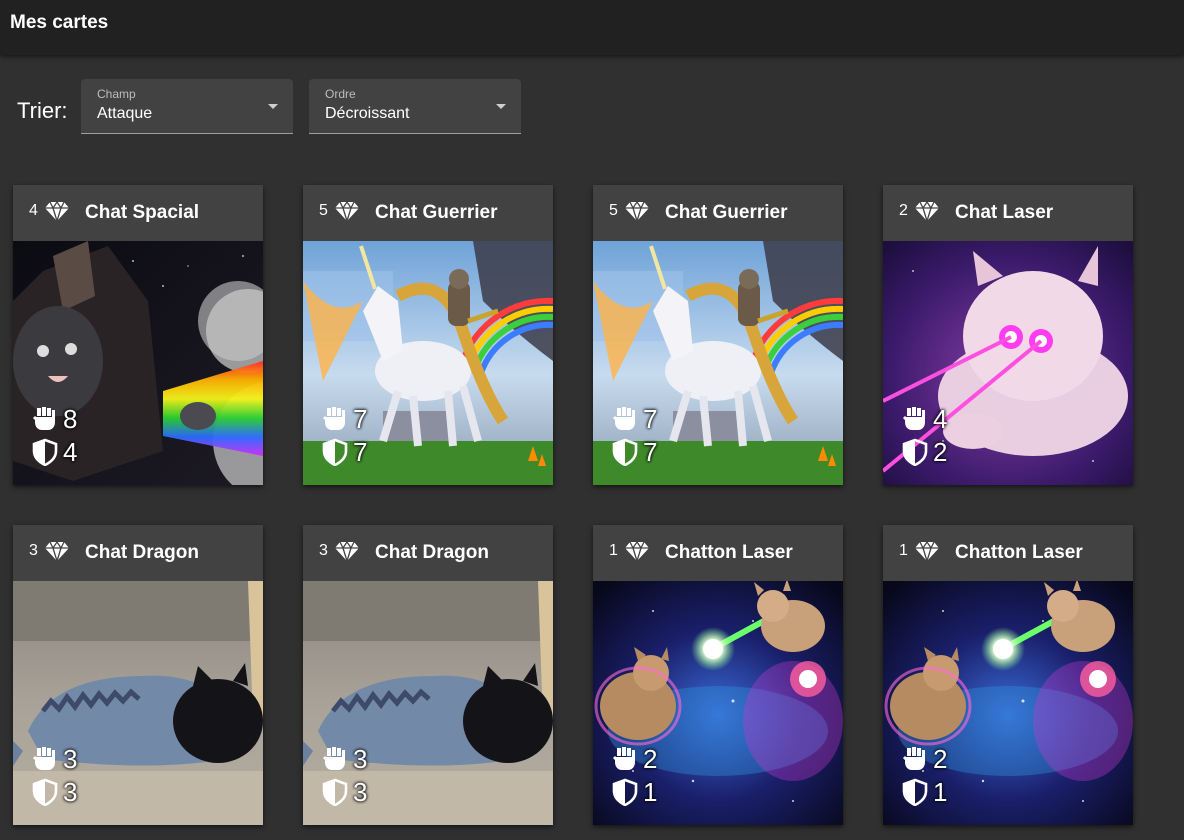 The width and height of the screenshot is (1184, 840). I want to click on sort-field-select: Champ Attaque, so click(187, 106).